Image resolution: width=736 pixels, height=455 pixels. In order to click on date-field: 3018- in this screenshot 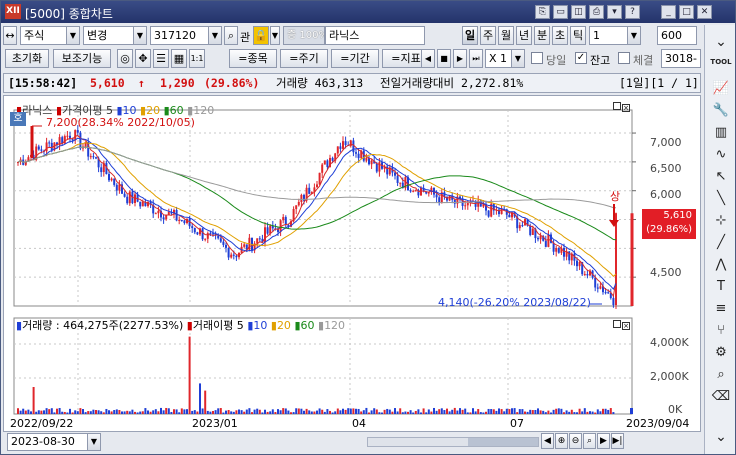, I will do `click(681, 58)`.